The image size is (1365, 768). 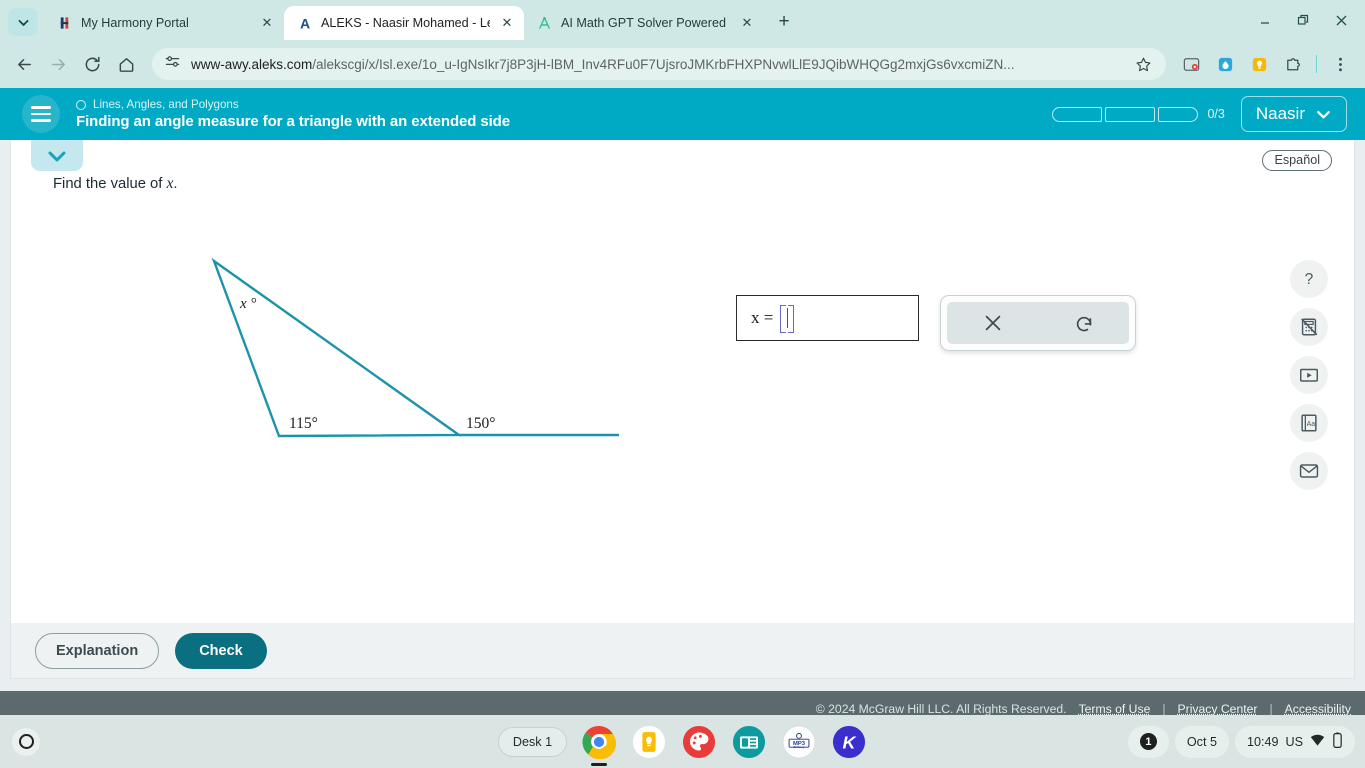 I want to click on answer-mini-toolbar, so click(x=1038, y=323).